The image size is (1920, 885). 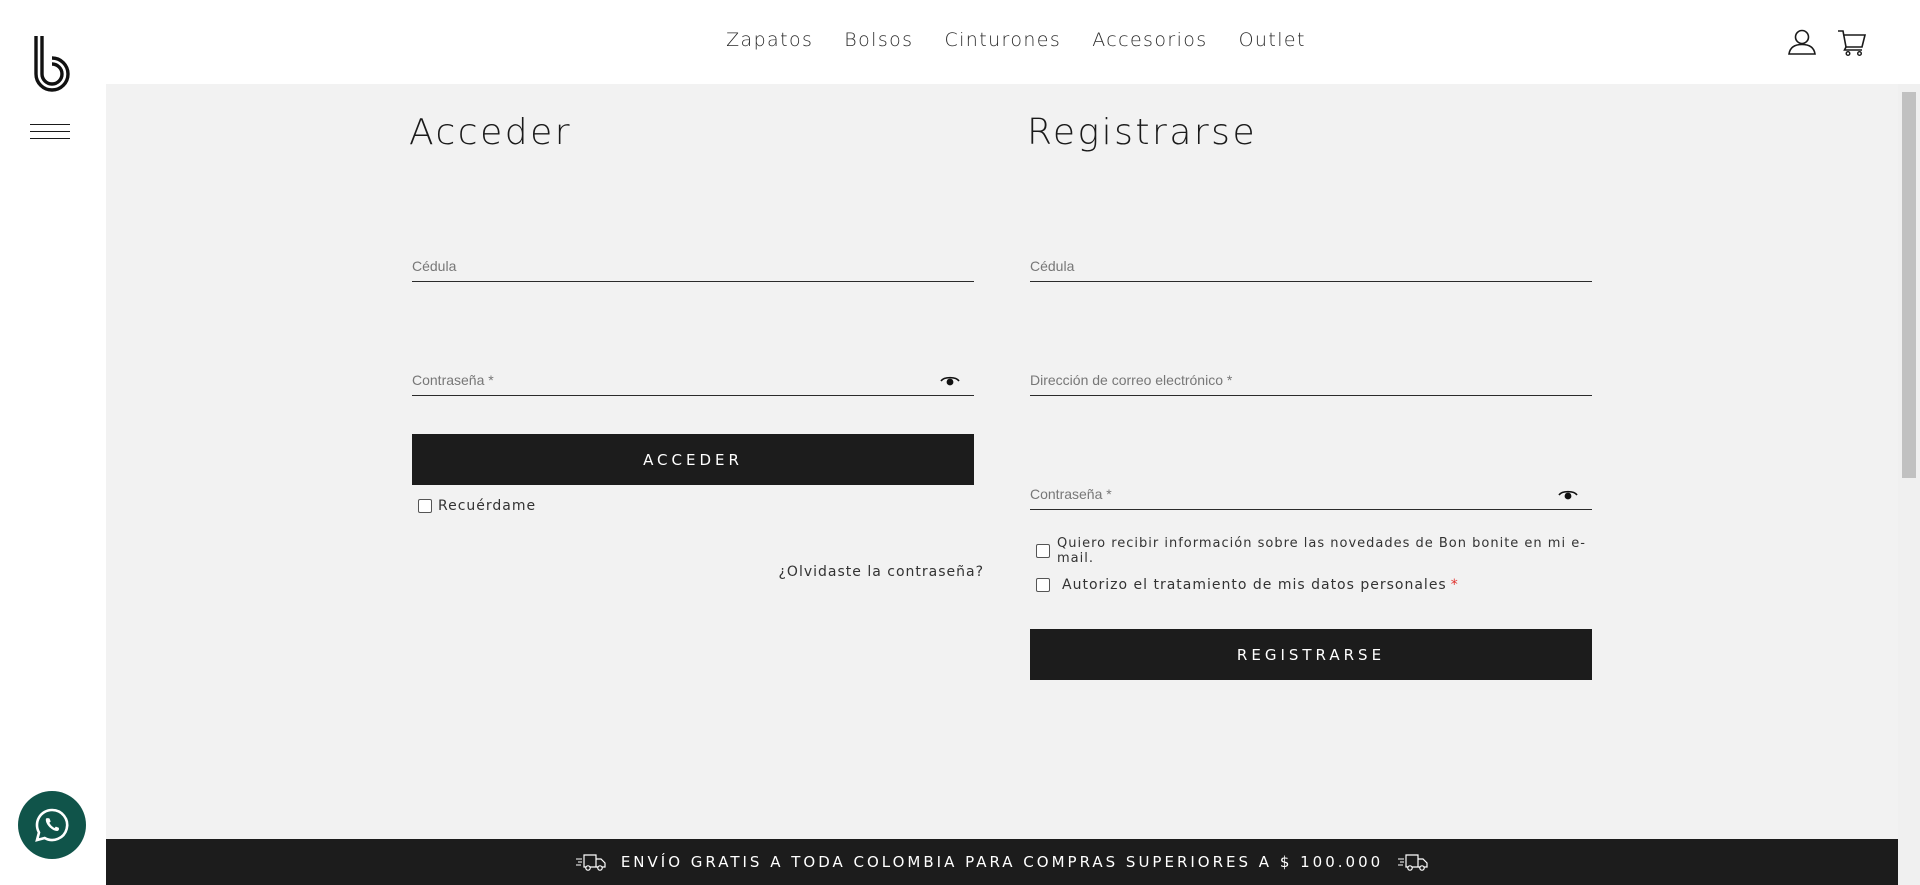 What do you see at coordinates (1043, 585) in the screenshot?
I see `privacy-checkbox` at bounding box center [1043, 585].